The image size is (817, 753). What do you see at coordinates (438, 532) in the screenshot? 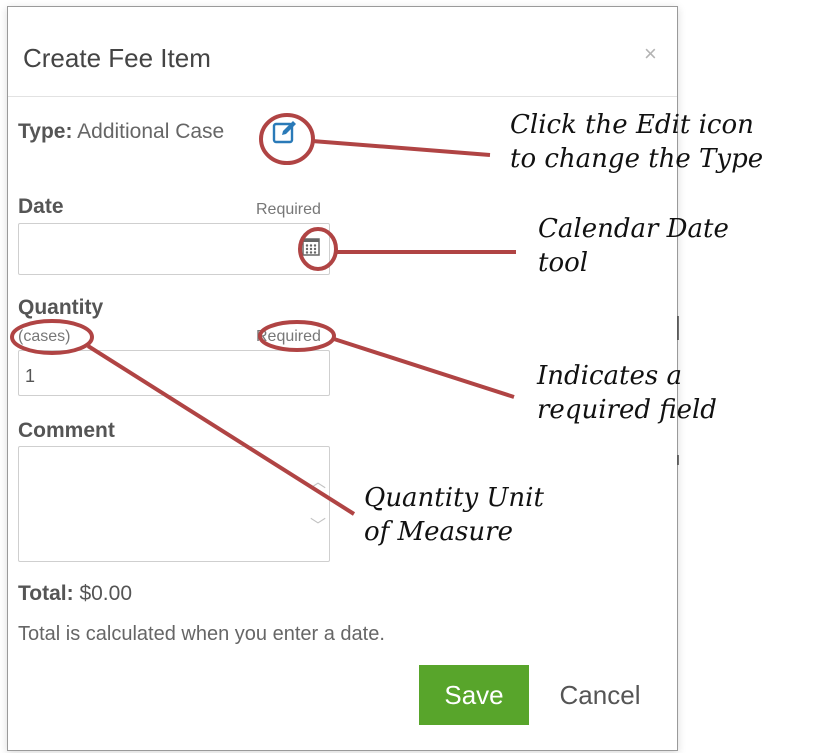
I see `unit-callout-line2: of Measure` at bounding box center [438, 532].